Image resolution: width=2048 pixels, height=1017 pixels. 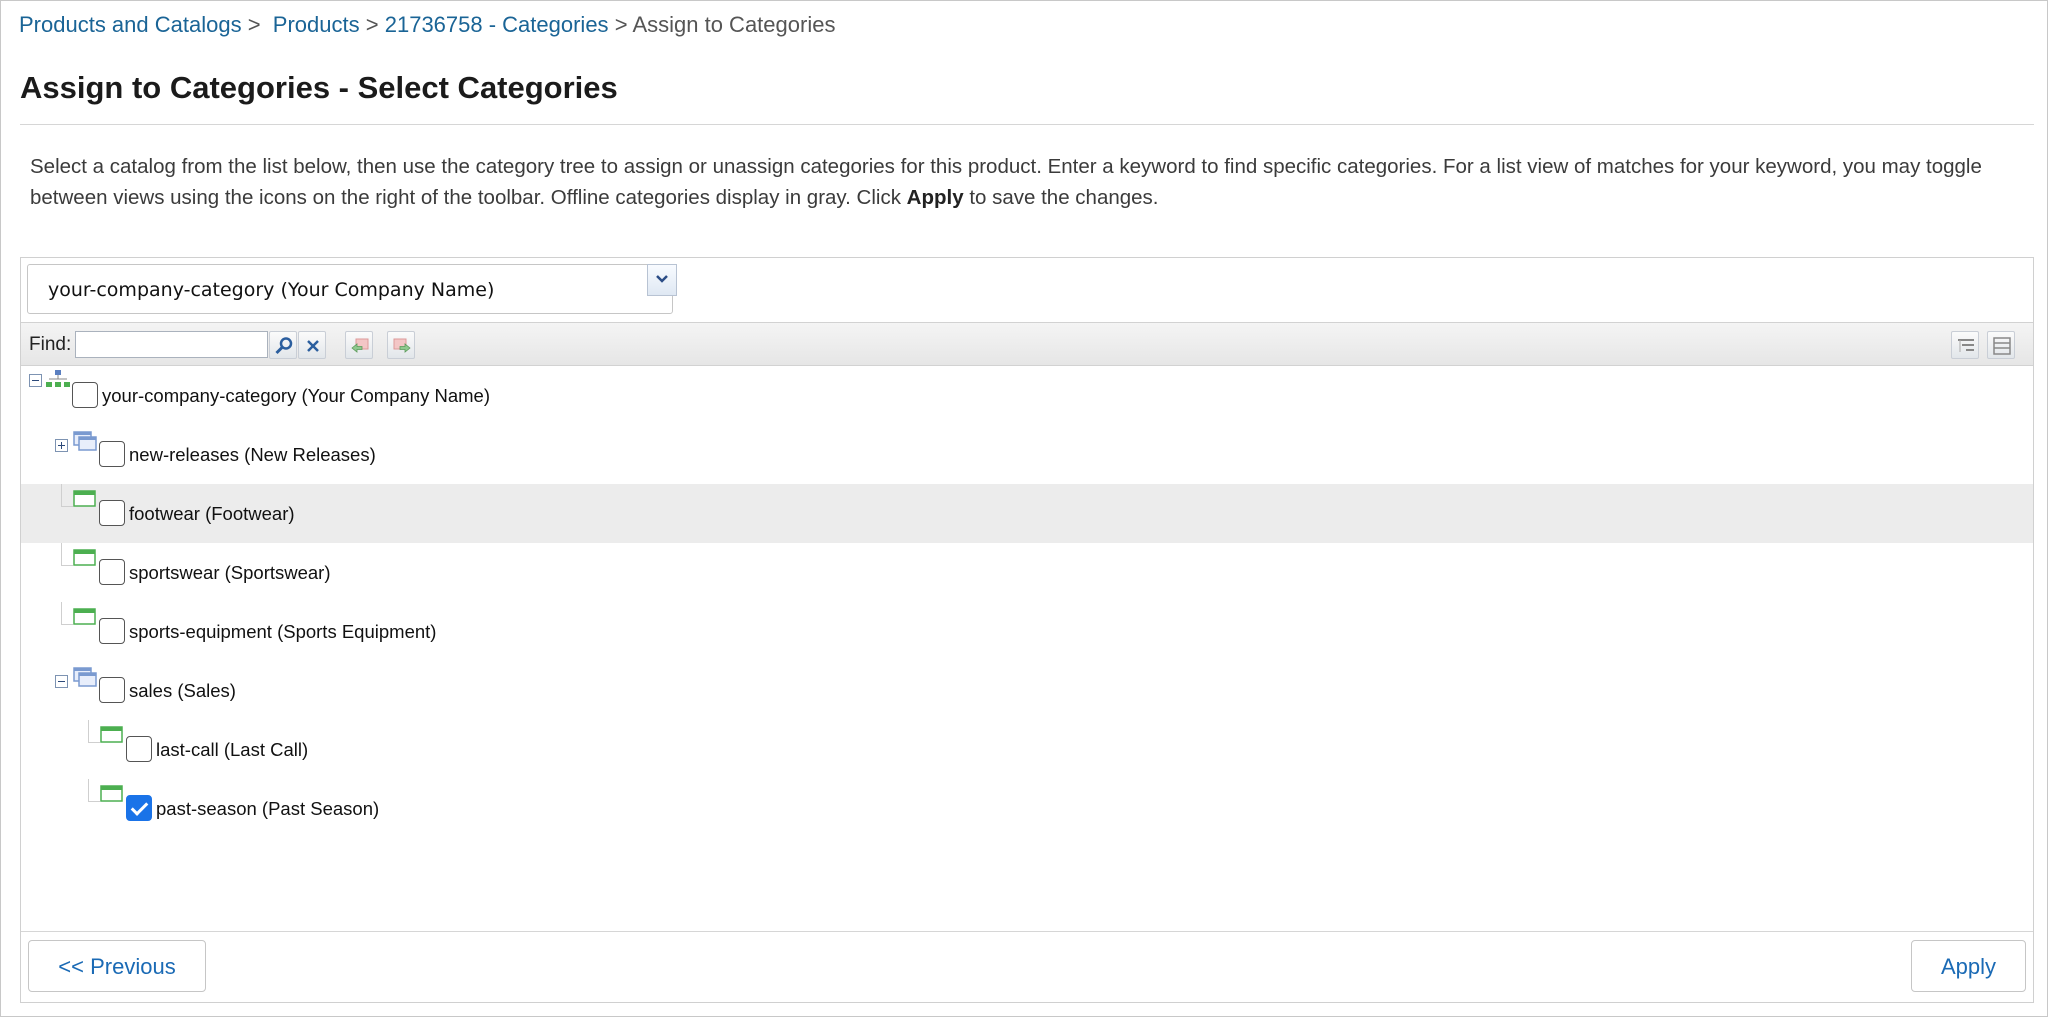 What do you see at coordinates (59, 383) in the screenshot?
I see `catalog-root-icon` at bounding box center [59, 383].